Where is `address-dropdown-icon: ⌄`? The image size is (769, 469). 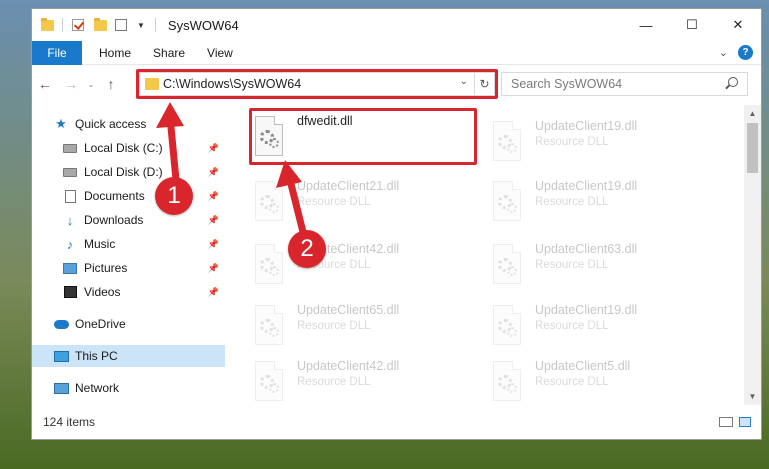 address-dropdown-icon: ⌄ is located at coordinates (464, 81).